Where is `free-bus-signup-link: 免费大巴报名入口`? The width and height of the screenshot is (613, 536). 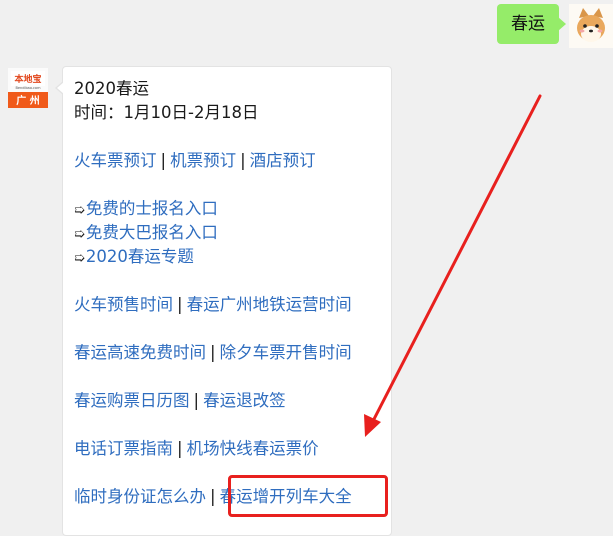 free-bus-signup-link: 免费大巴报名入口 is located at coordinates (152, 232).